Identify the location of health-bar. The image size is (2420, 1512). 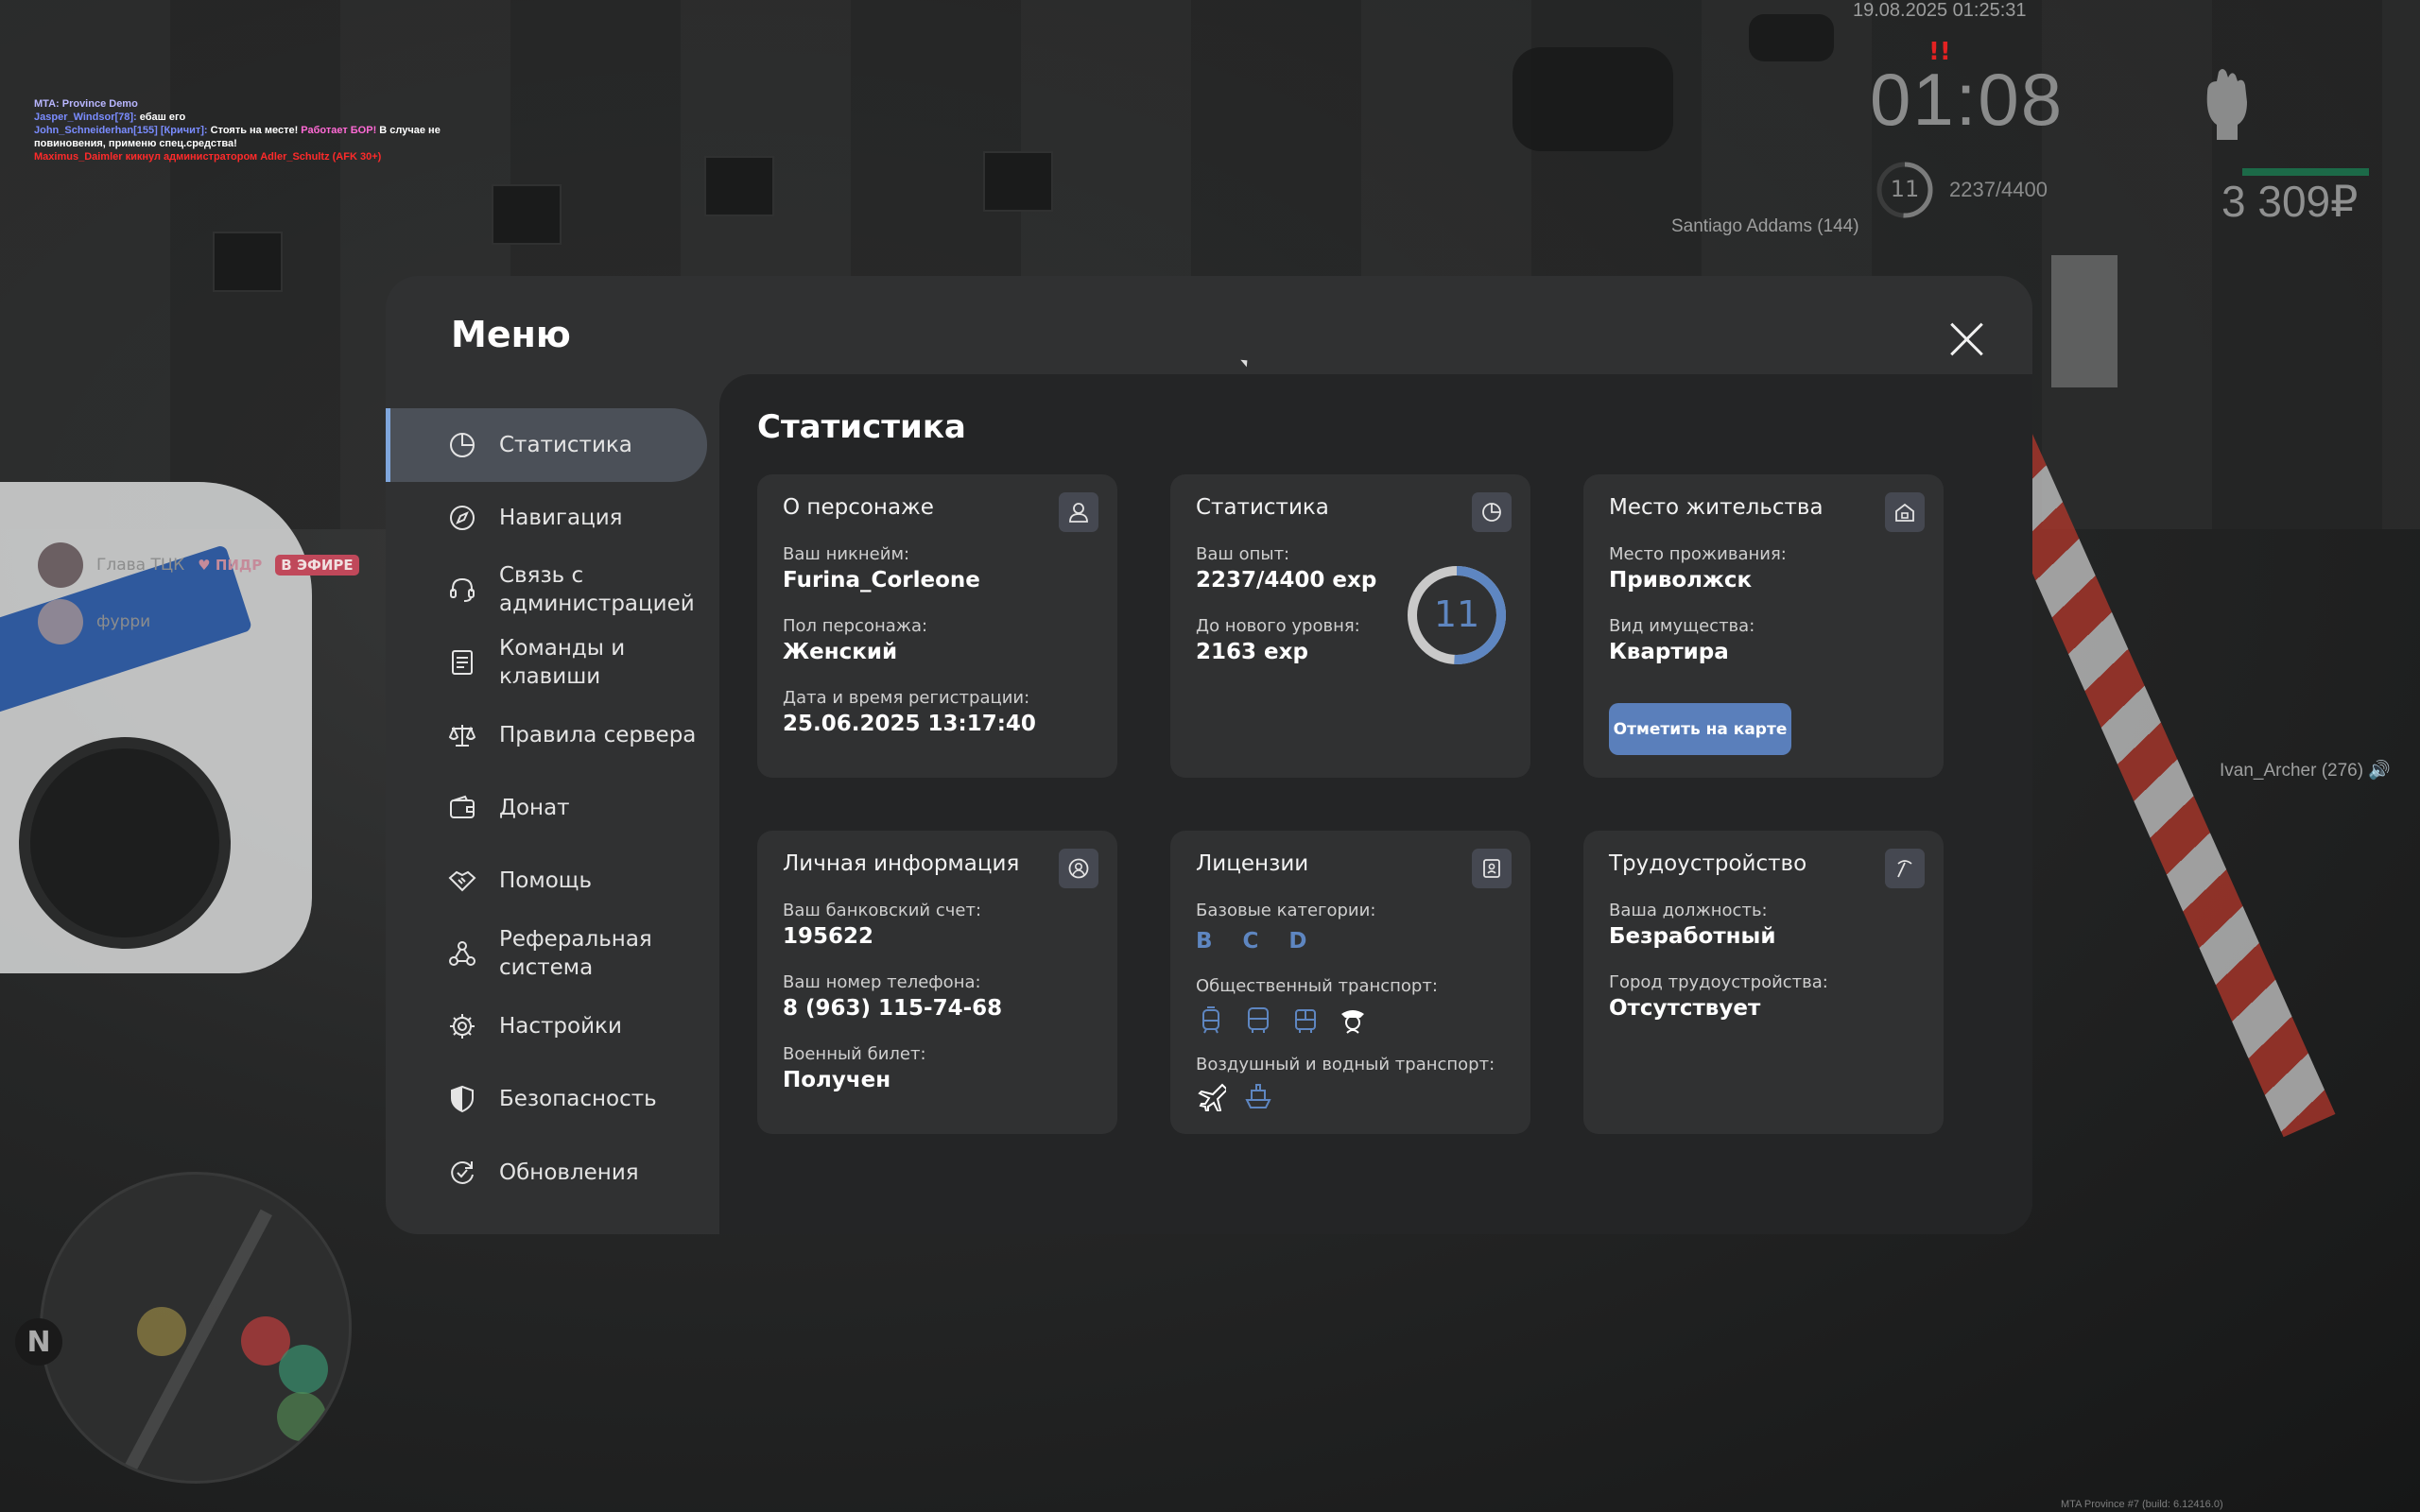
(2305, 172).